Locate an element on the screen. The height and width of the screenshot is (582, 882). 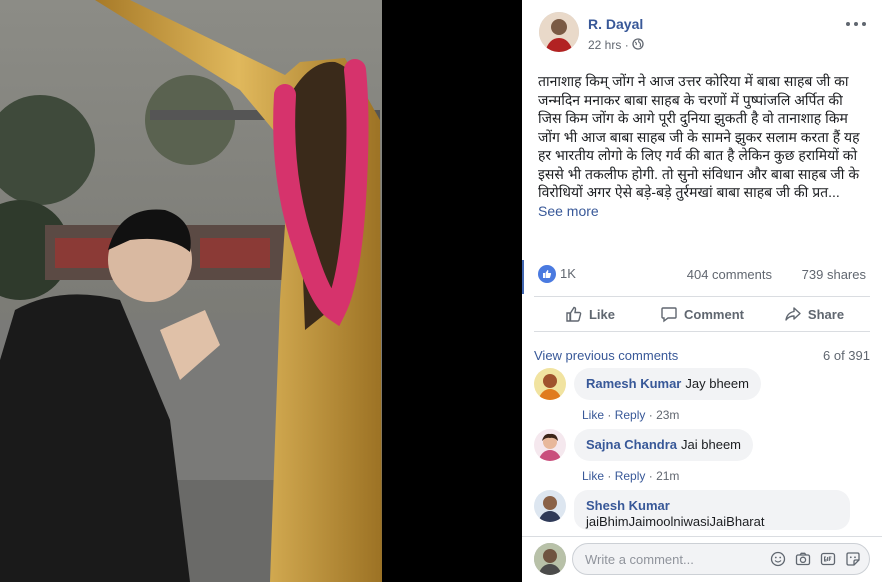
post-stats: 1K 404 comments 739 shares is located at coordinates (702, 277).